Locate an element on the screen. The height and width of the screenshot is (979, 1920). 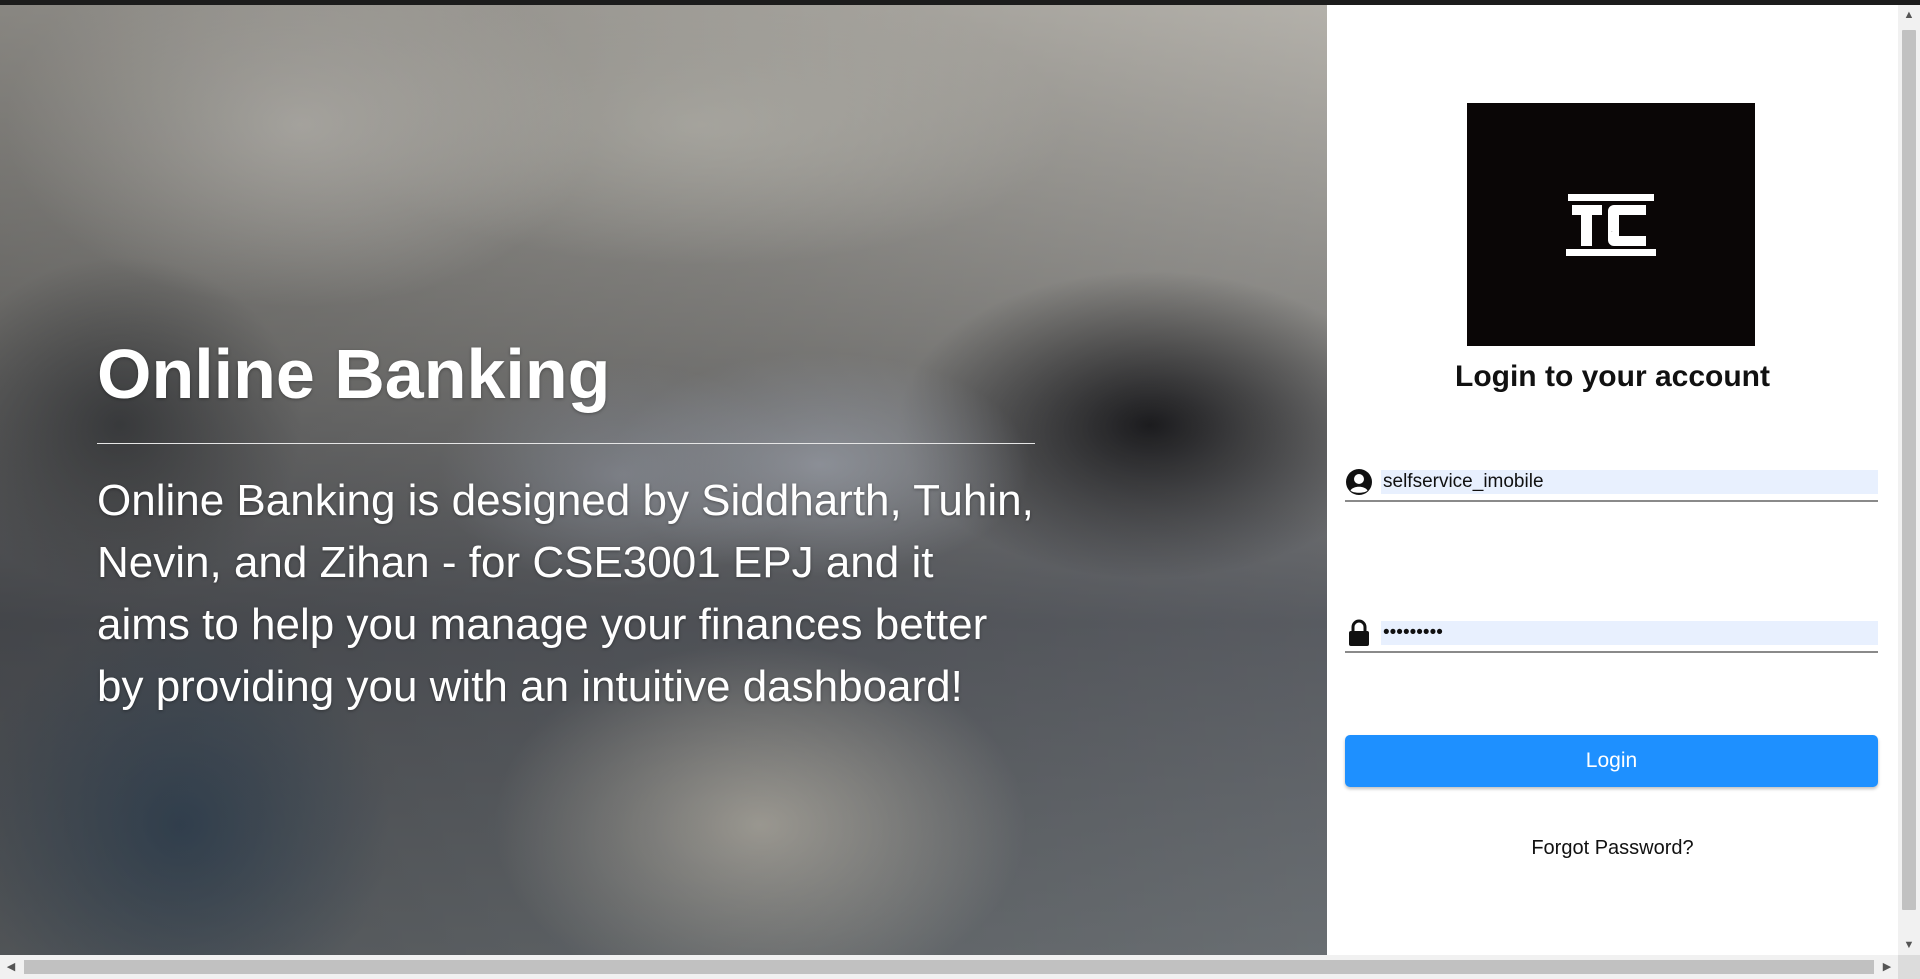
tc-logo-icon: TC is located at coordinates (1611, 224).